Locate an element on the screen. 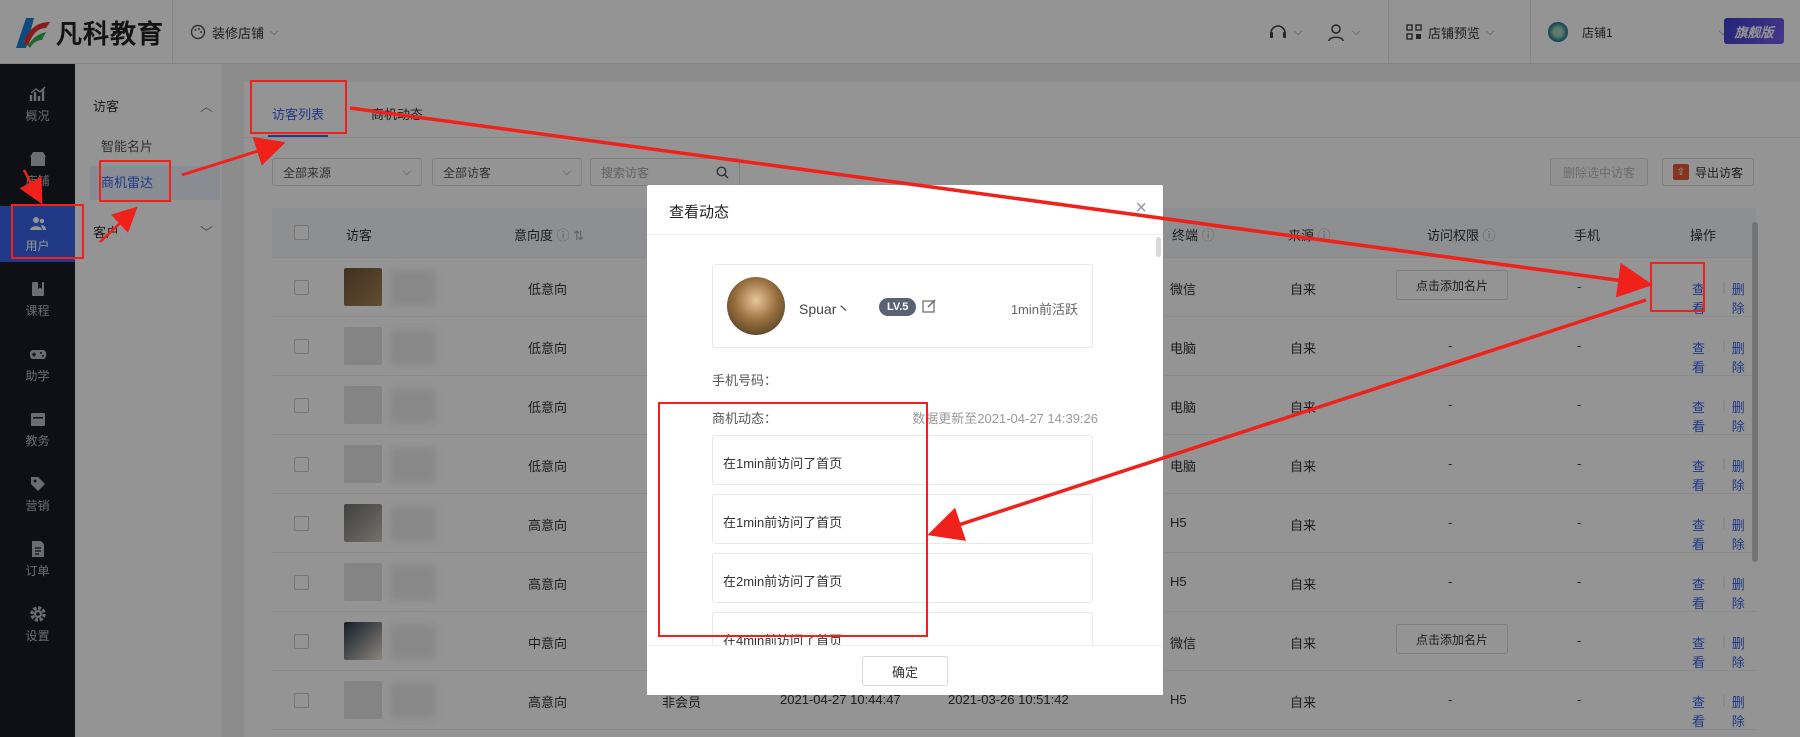 The width and height of the screenshot is (1800, 737). modal-title: 查看动态 is located at coordinates (699, 212).